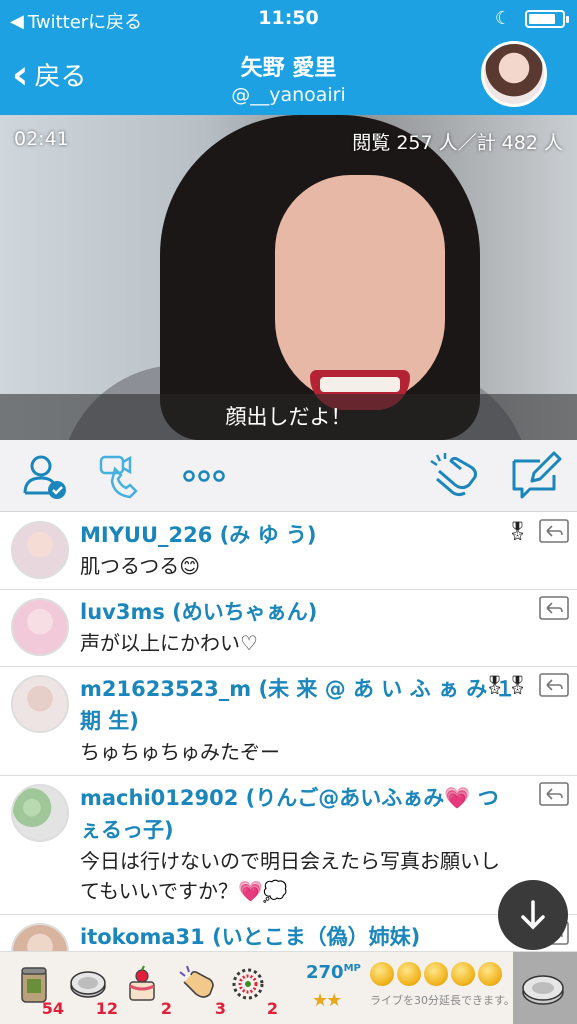  I want to click on comment-text: ちゅちゅちゅみたぞー, so click(180, 752).